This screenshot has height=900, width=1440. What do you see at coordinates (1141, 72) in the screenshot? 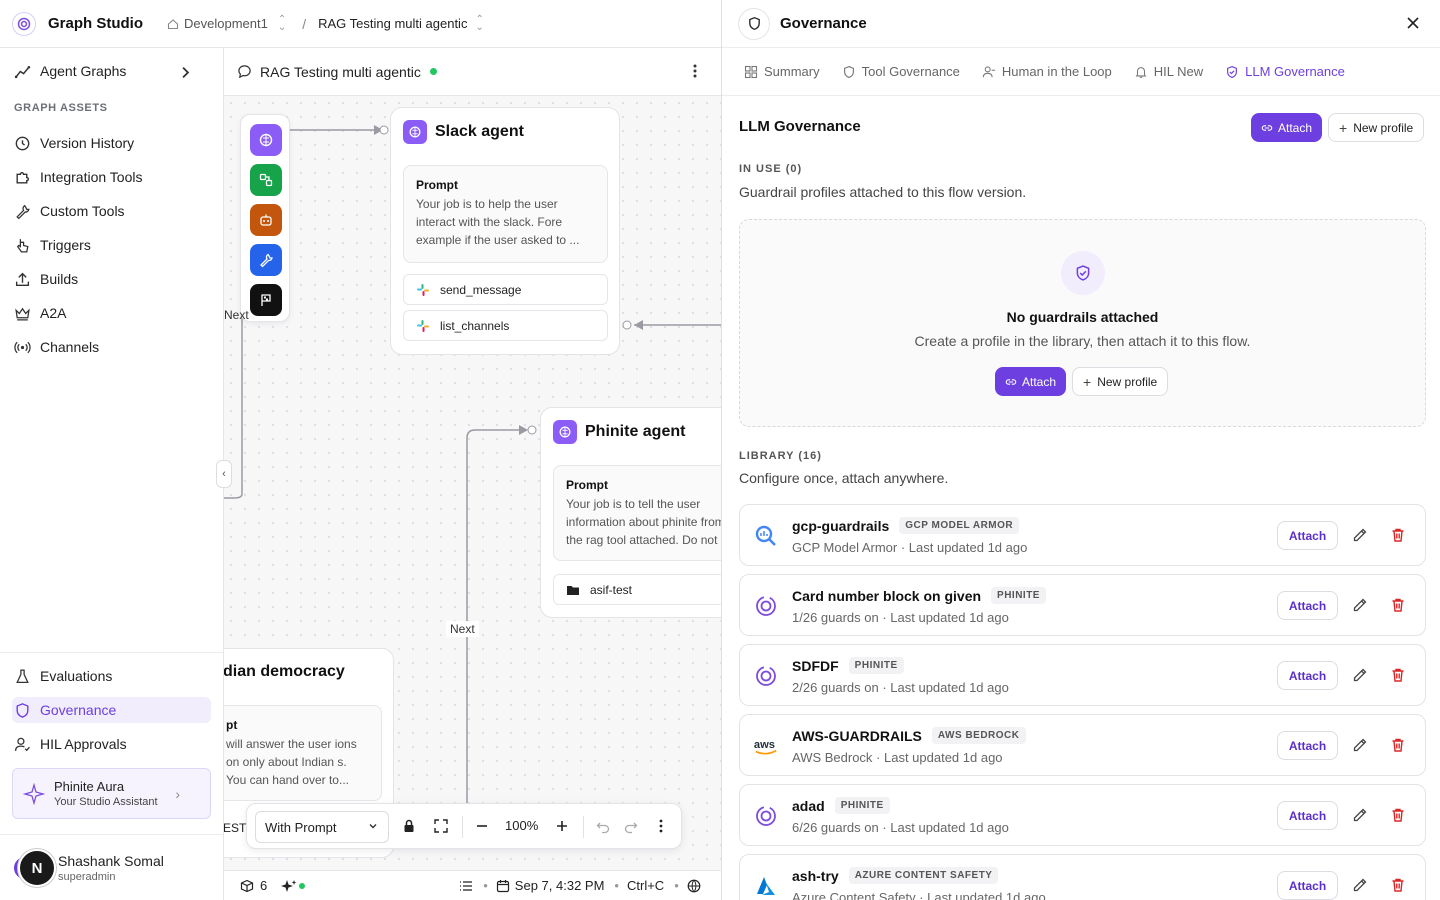
I see `bell-icon` at bounding box center [1141, 72].